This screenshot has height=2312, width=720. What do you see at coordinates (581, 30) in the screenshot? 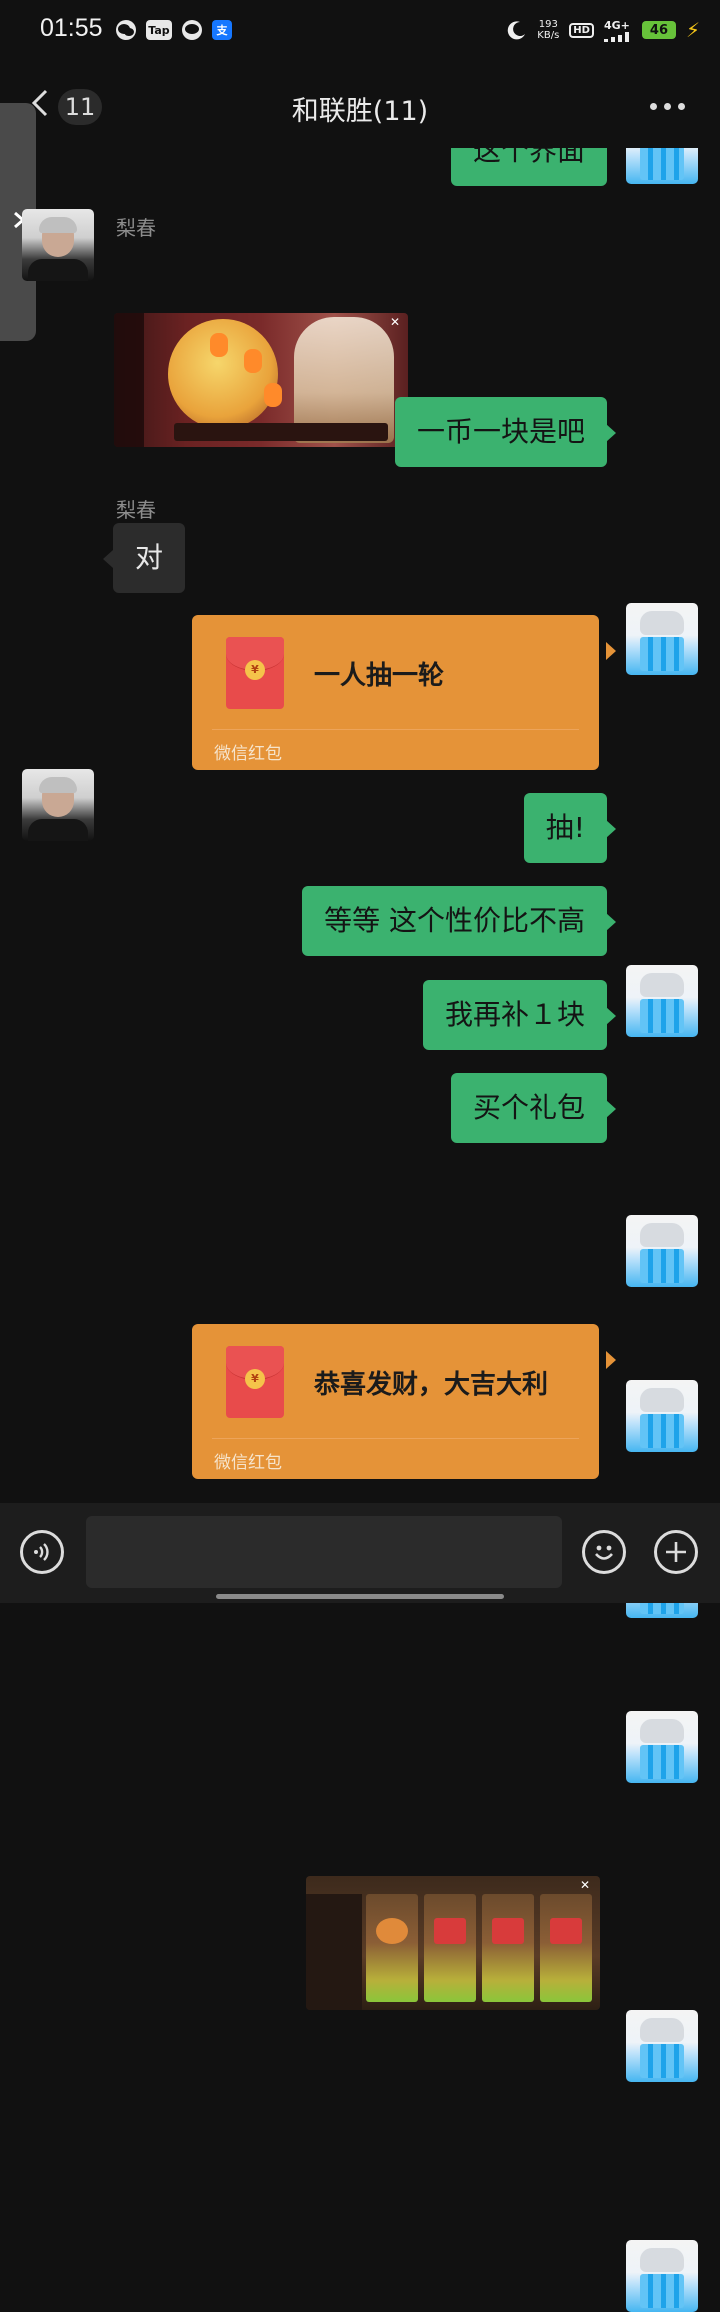
I see `hd-badge: HD` at bounding box center [581, 30].